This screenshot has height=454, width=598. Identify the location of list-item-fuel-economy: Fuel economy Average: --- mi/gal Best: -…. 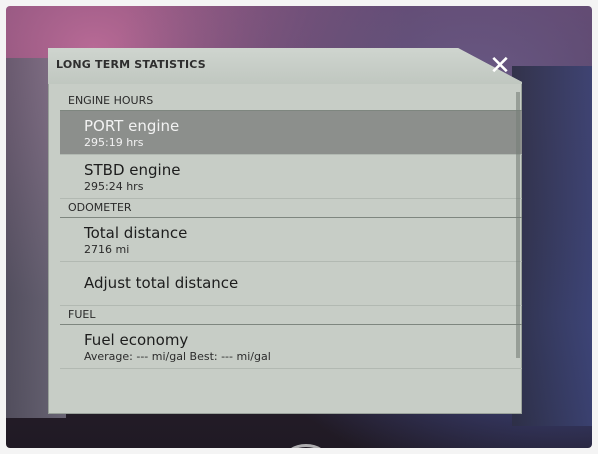
(291, 347).